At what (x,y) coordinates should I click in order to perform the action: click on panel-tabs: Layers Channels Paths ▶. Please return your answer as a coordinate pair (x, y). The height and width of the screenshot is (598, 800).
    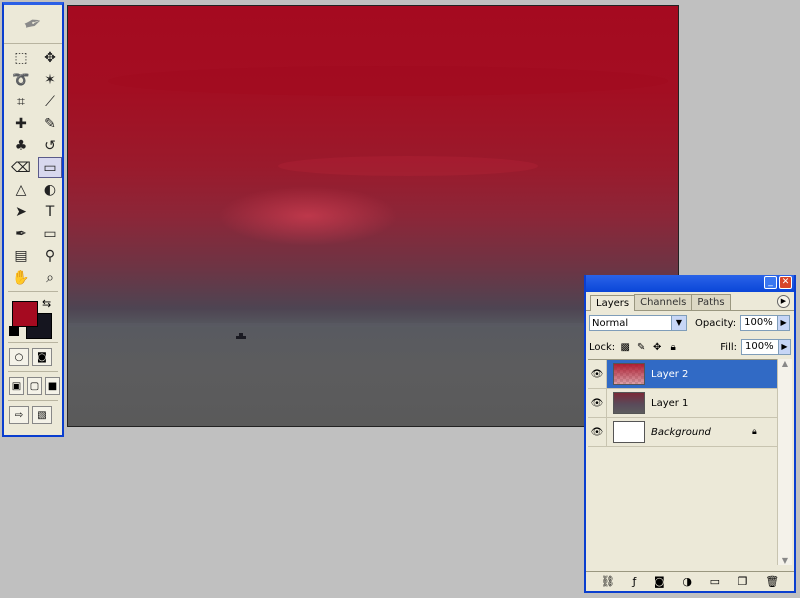
    Looking at the image, I should click on (690, 301).